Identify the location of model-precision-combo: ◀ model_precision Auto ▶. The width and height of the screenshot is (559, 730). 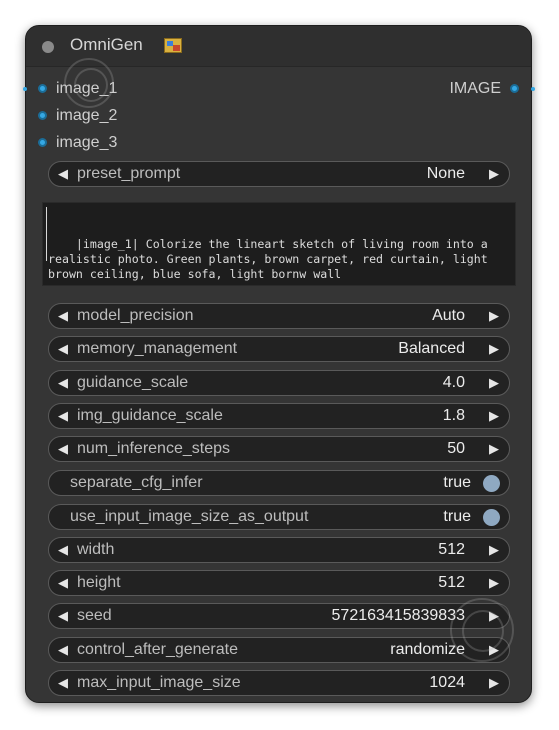
(279, 316).